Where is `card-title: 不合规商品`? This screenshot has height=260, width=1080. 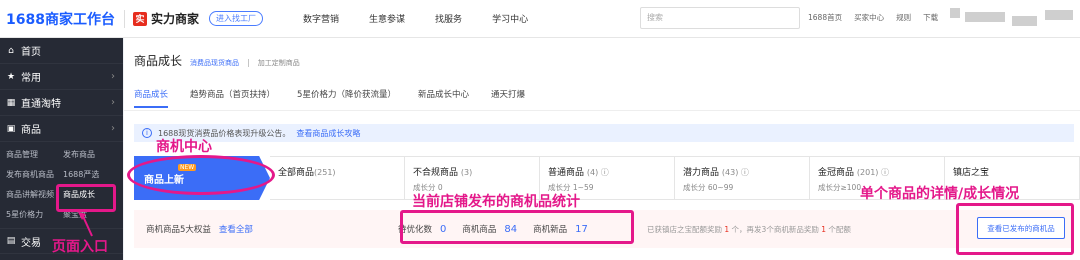
card-title: 不合规商品 is located at coordinates (436, 173).